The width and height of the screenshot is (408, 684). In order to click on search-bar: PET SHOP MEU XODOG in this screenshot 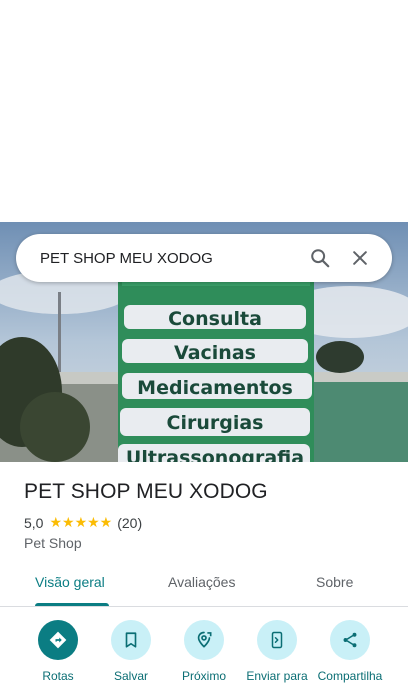, I will do `click(204, 258)`.